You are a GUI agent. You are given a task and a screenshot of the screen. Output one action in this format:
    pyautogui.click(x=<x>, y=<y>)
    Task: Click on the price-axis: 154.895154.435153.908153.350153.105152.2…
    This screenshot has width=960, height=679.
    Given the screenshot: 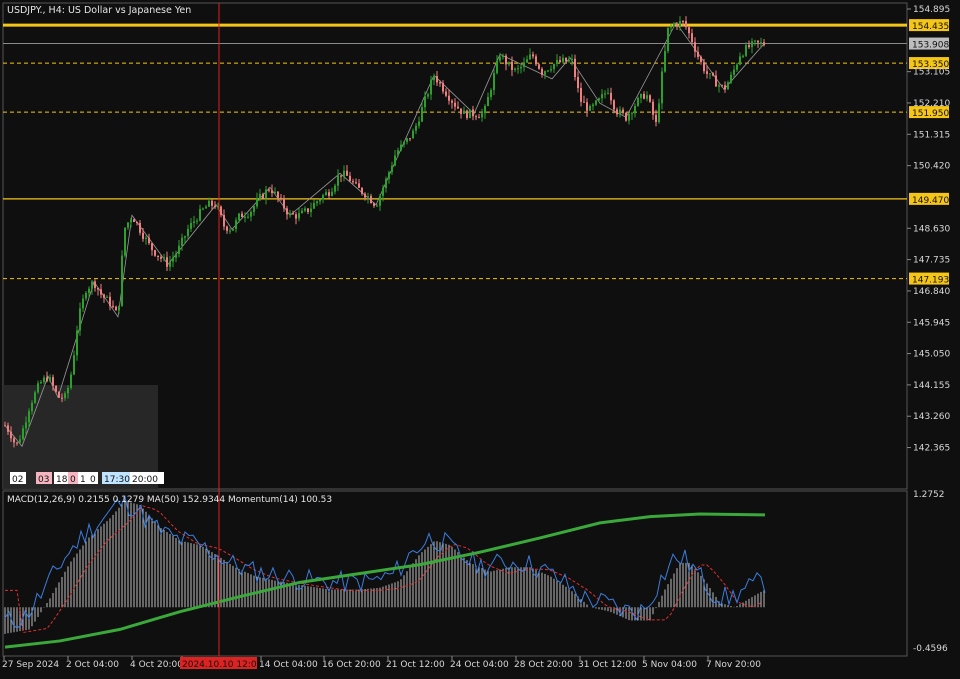 What is the action you would take?
    pyautogui.click(x=928, y=229)
    